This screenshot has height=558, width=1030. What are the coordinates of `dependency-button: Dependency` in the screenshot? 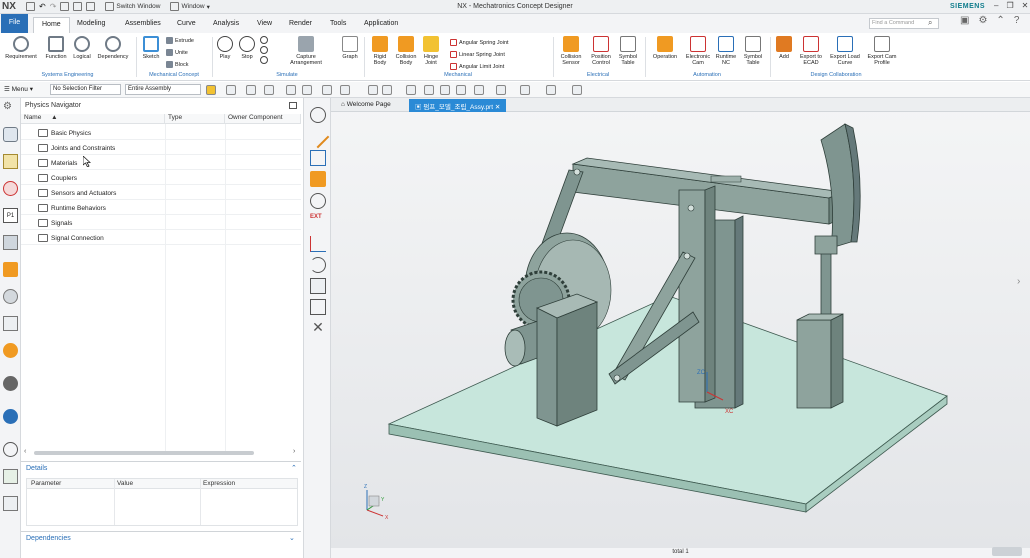 It's located at (113, 48).